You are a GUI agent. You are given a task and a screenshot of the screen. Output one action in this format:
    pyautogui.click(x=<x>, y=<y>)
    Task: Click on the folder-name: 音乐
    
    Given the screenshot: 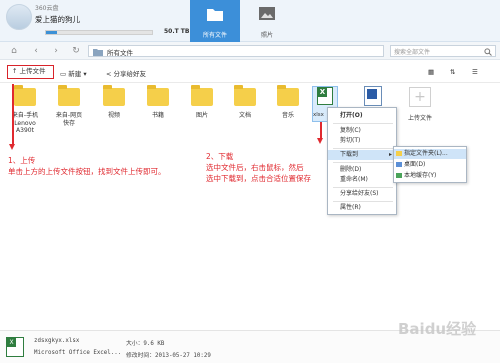 What is the action you would take?
    pyautogui.click(x=287, y=115)
    